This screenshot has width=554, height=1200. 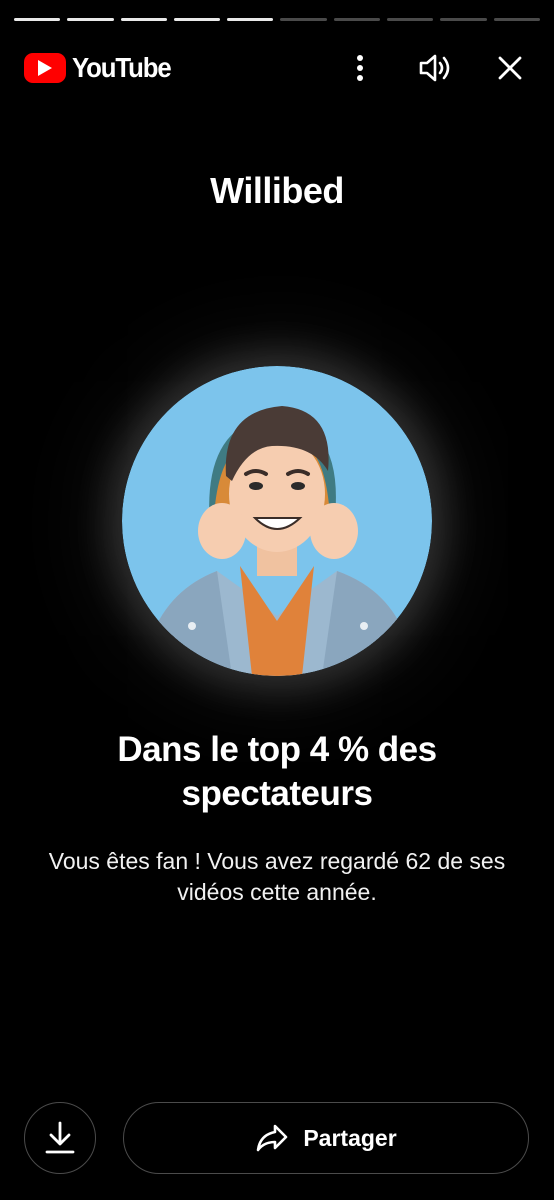 I want to click on channel-avatar, so click(x=277, y=521).